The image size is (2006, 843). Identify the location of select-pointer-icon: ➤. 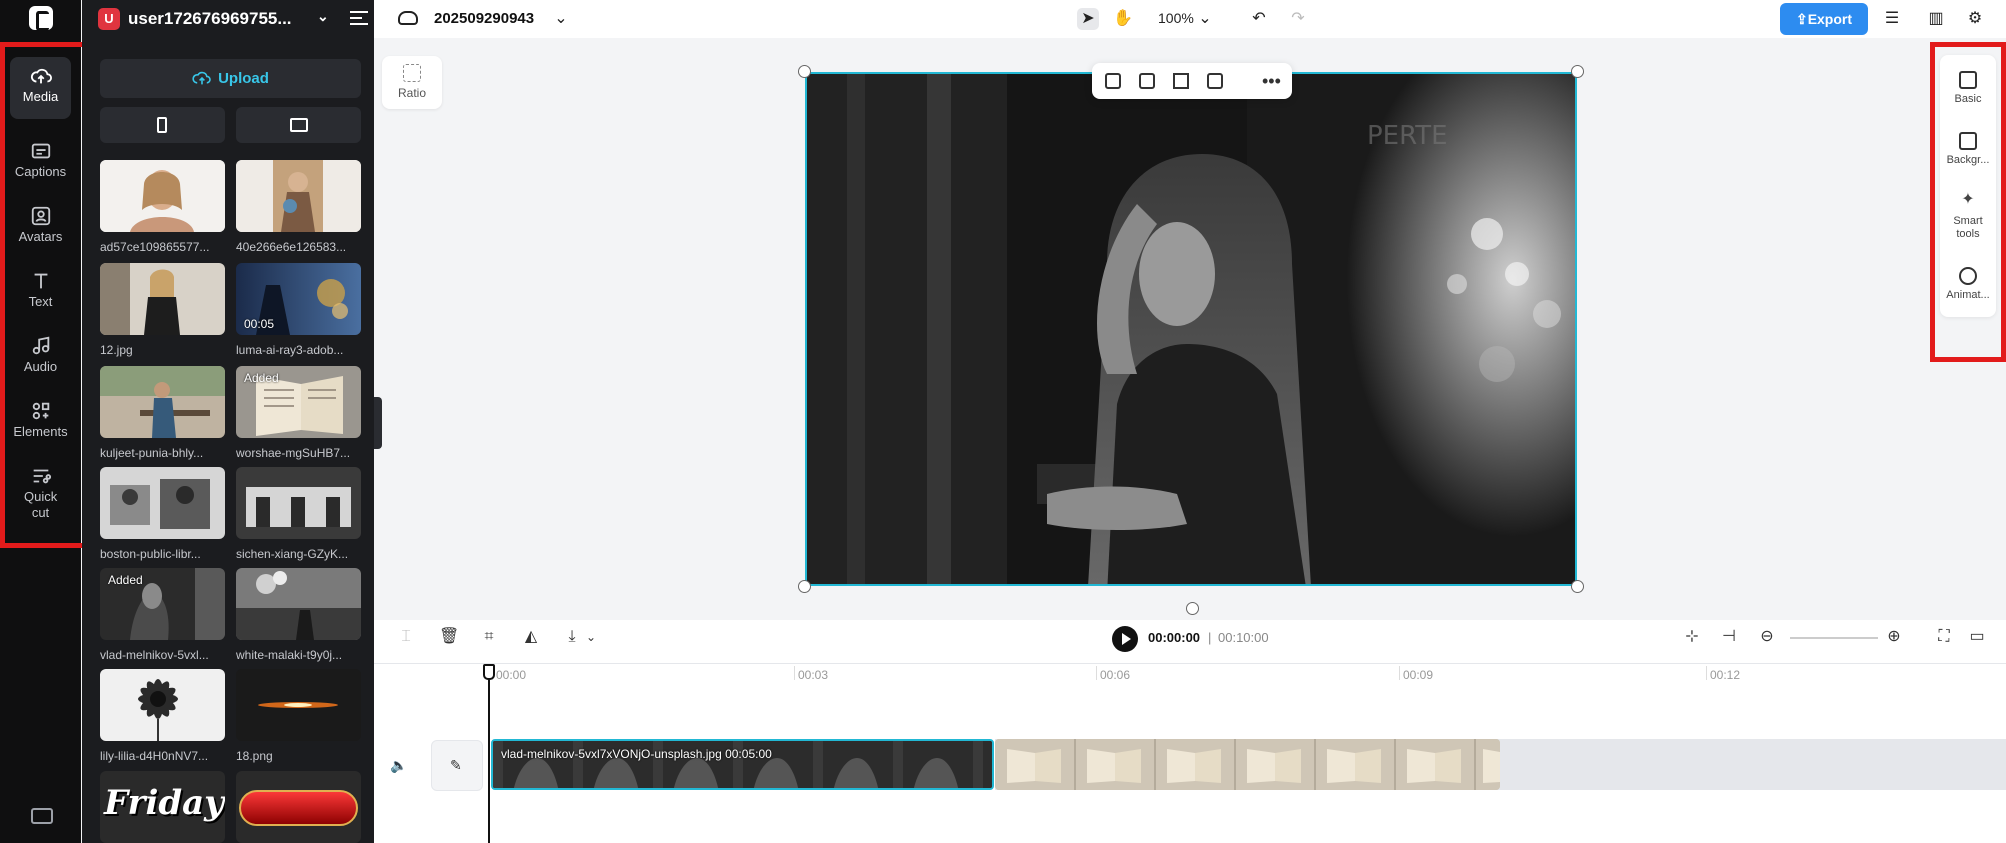
(1088, 19).